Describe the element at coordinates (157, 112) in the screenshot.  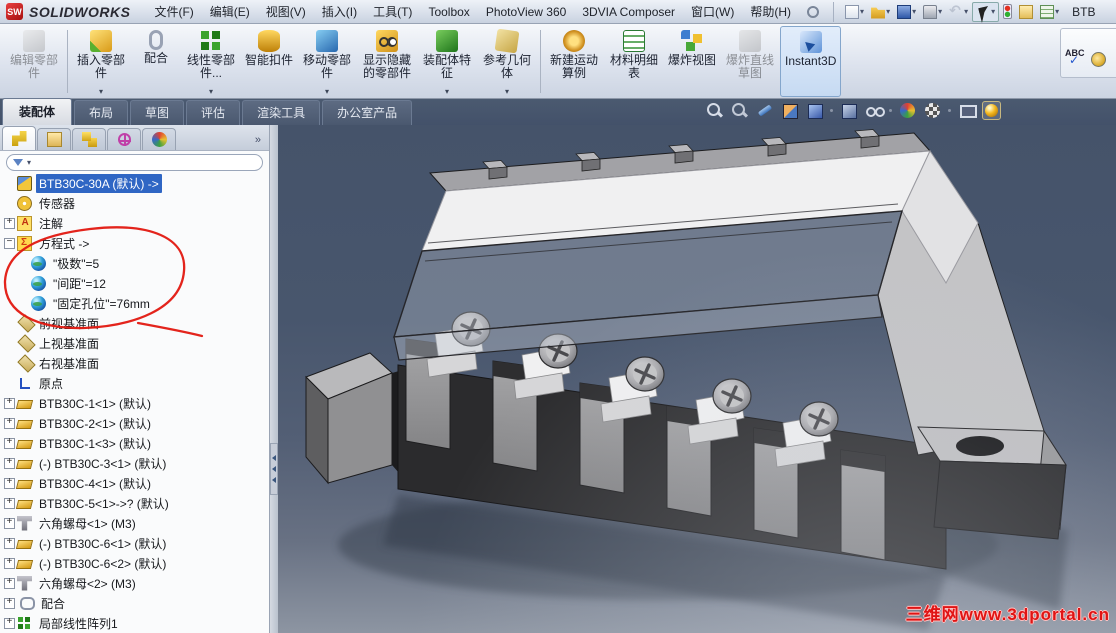
I see `tab-sketch: 草图` at that location.